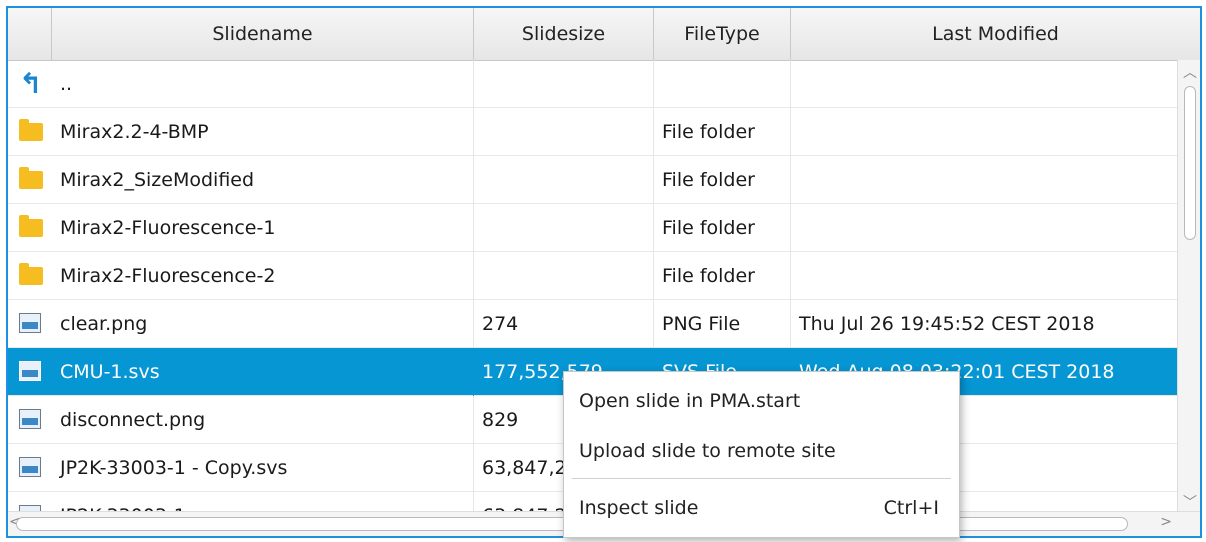 The height and width of the screenshot is (542, 1206). Describe the element at coordinates (263, 468) in the screenshot. I see `cell-name: JP2K-33003-1 - Copy.svs` at that location.